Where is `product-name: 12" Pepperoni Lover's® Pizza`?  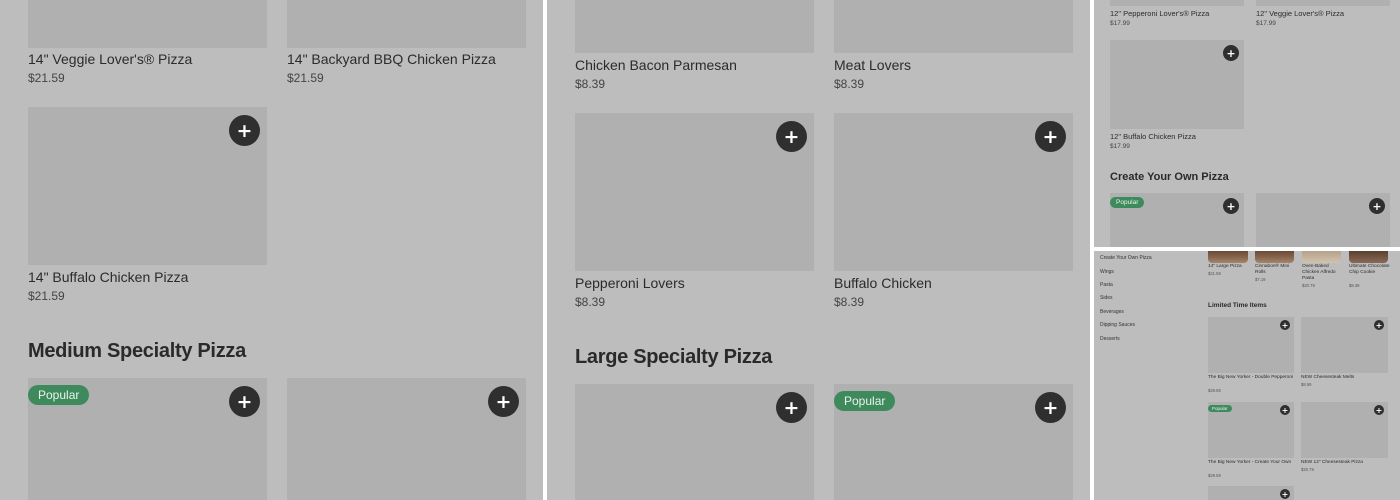 product-name: 12" Pepperoni Lover's® Pizza is located at coordinates (1159, 13).